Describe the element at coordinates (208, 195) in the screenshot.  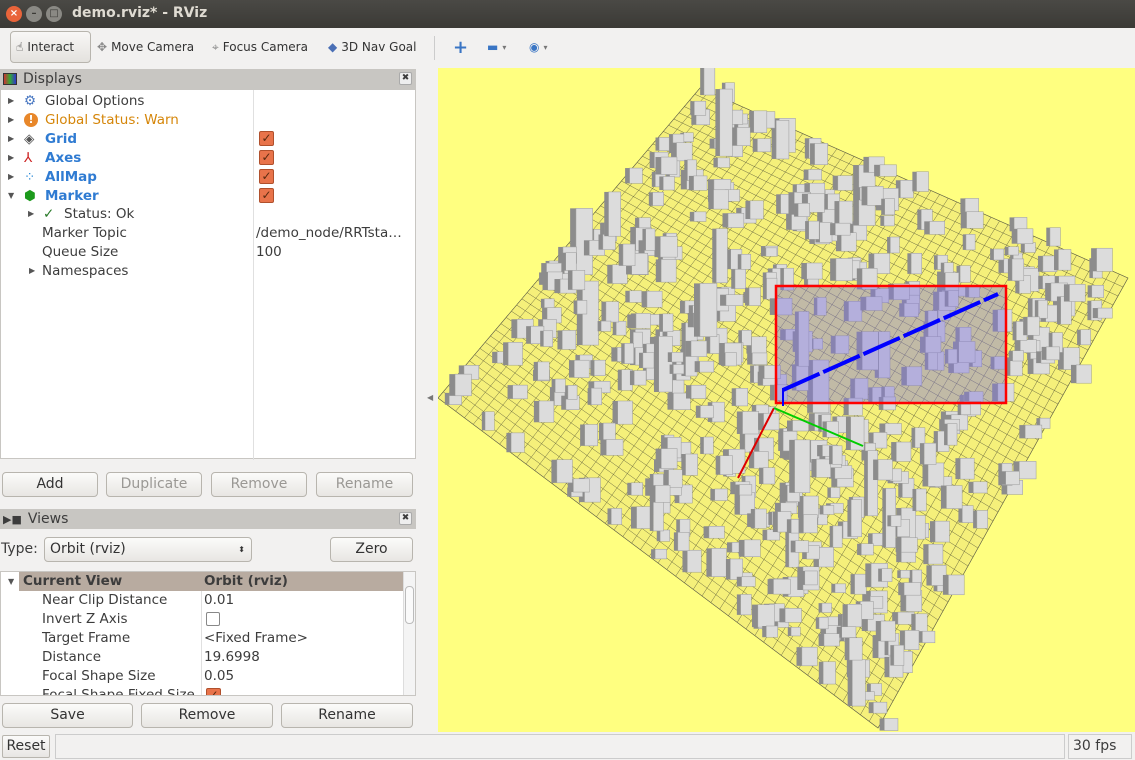
I see `display-item-marker: ▼ ⬢ Marker ✓` at that location.